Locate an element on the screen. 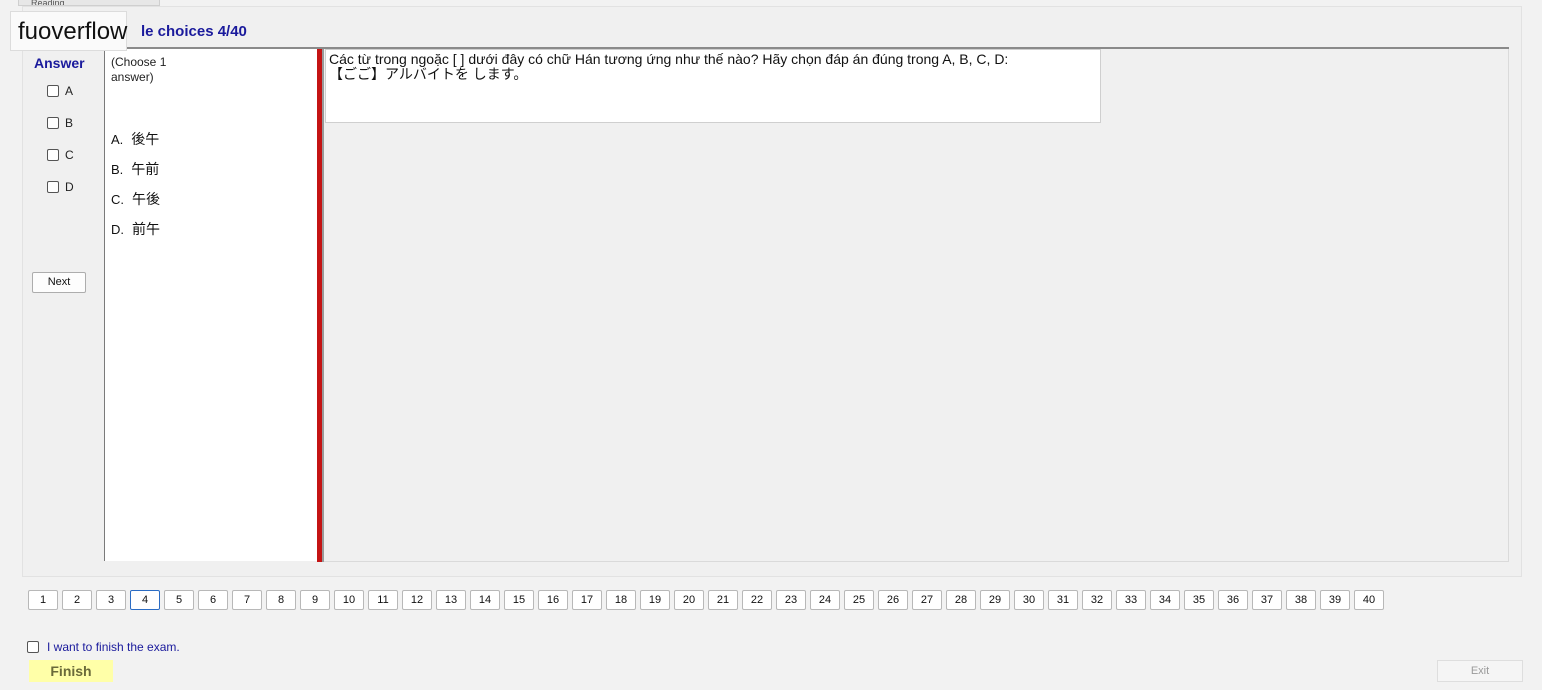  page-button-10: 10 is located at coordinates (349, 600).